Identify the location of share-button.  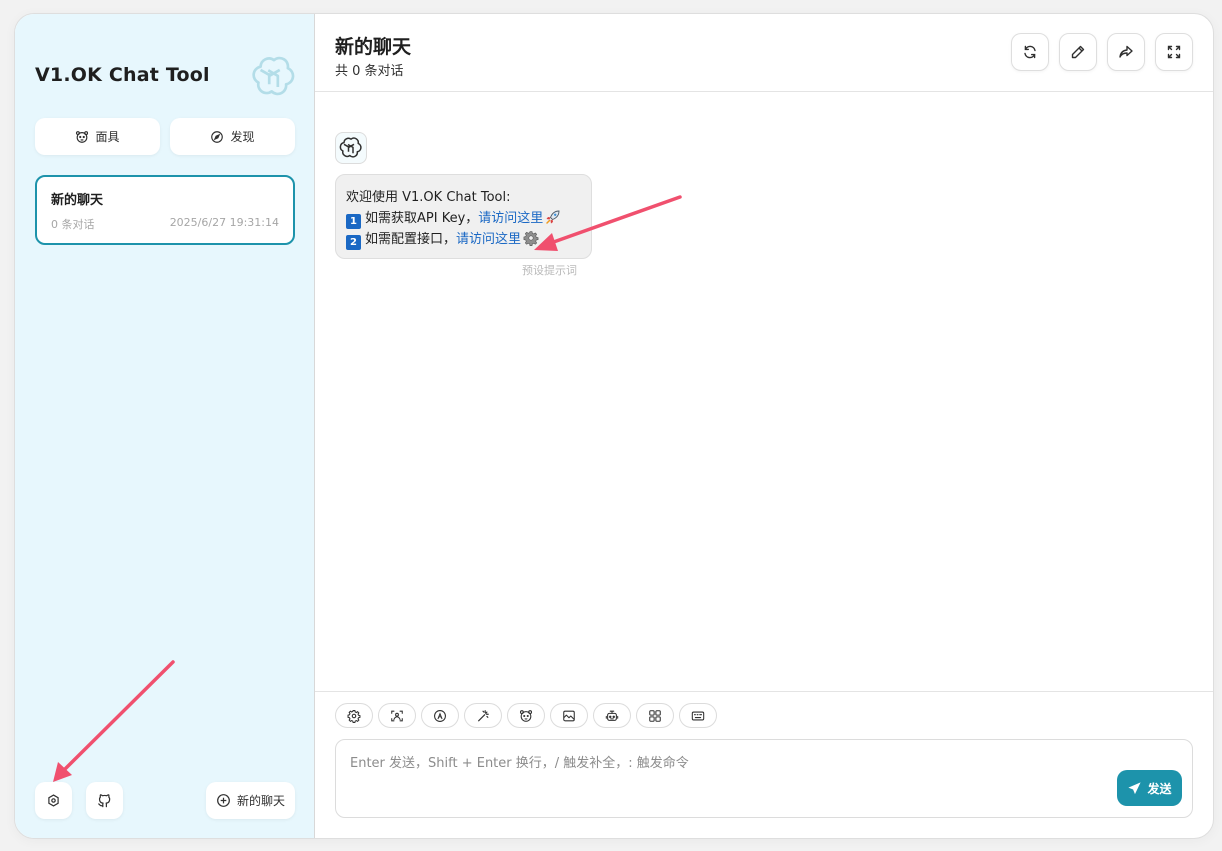
(1126, 52).